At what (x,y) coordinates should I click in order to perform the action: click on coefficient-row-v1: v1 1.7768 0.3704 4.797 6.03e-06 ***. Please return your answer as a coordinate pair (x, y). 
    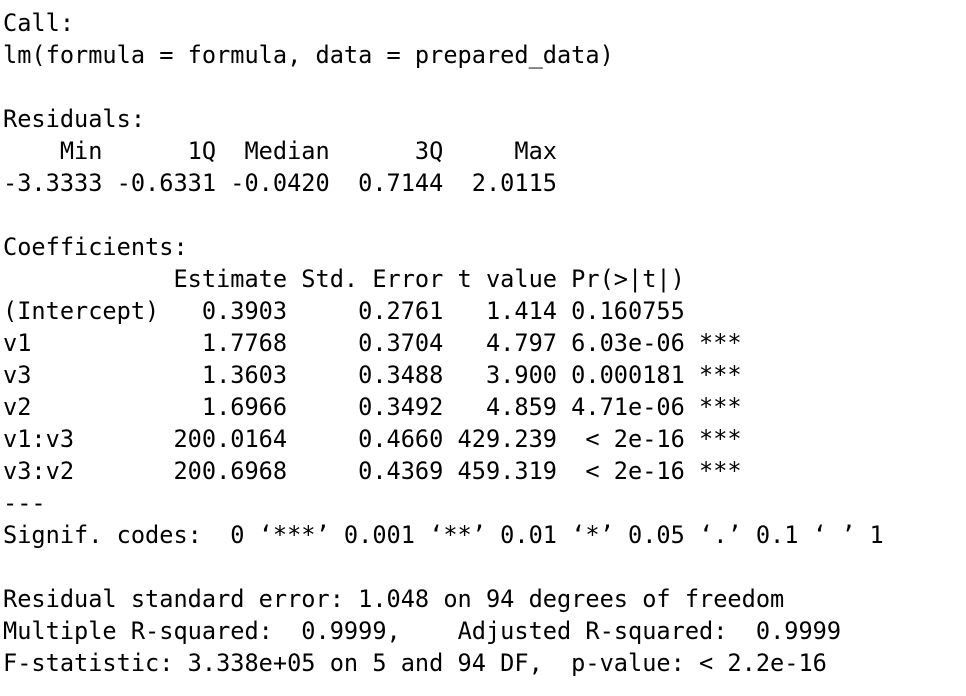
    Looking at the image, I should click on (372, 343).